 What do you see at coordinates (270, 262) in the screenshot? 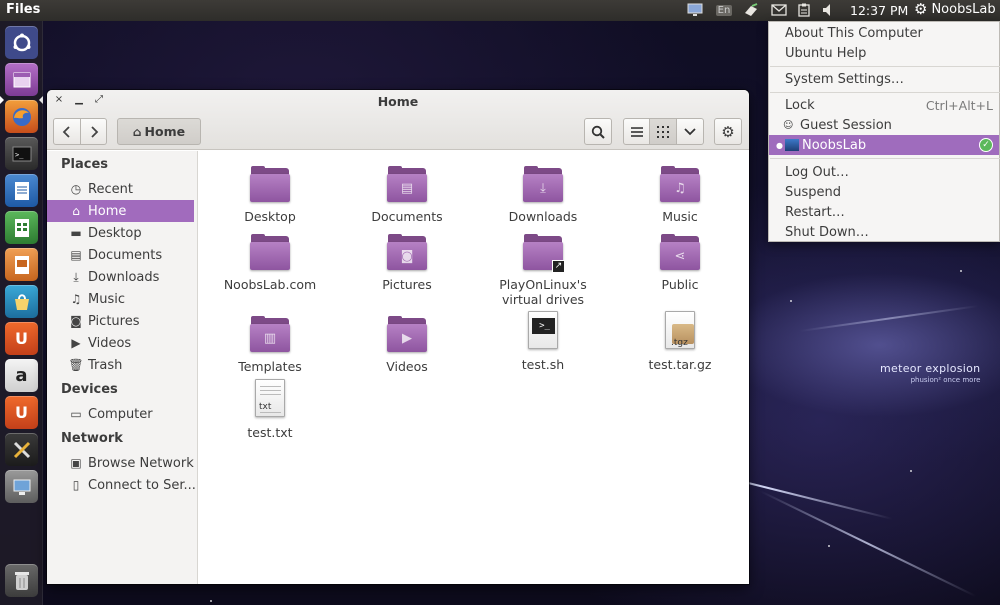
I see `file-item-noobslab: NoobsLab.com` at bounding box center [270, 262].